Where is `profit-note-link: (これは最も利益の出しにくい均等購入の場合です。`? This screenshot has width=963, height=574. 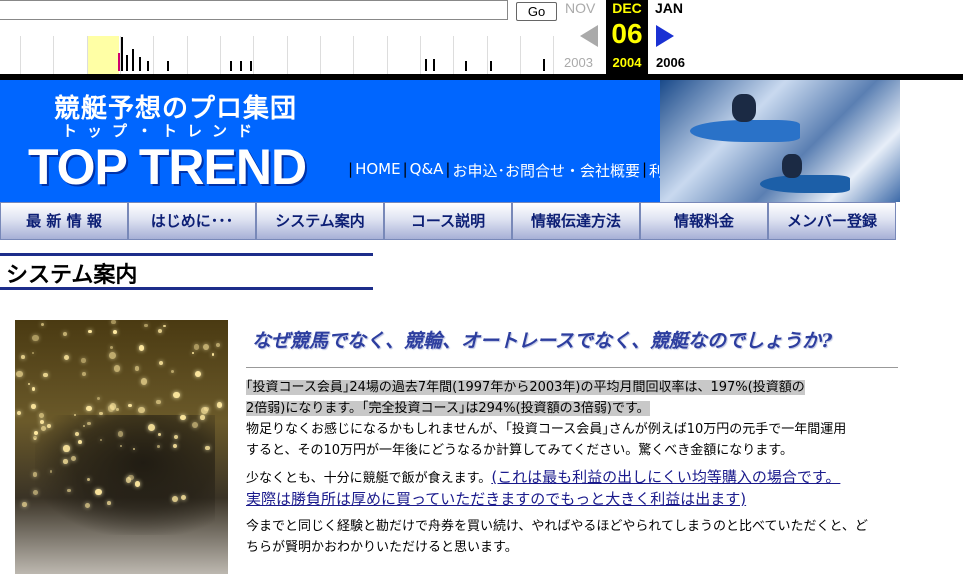 profit-note-link: (これは最も利益の出しにくい均等購入の場合です。 is located at coordinates (665, 477).